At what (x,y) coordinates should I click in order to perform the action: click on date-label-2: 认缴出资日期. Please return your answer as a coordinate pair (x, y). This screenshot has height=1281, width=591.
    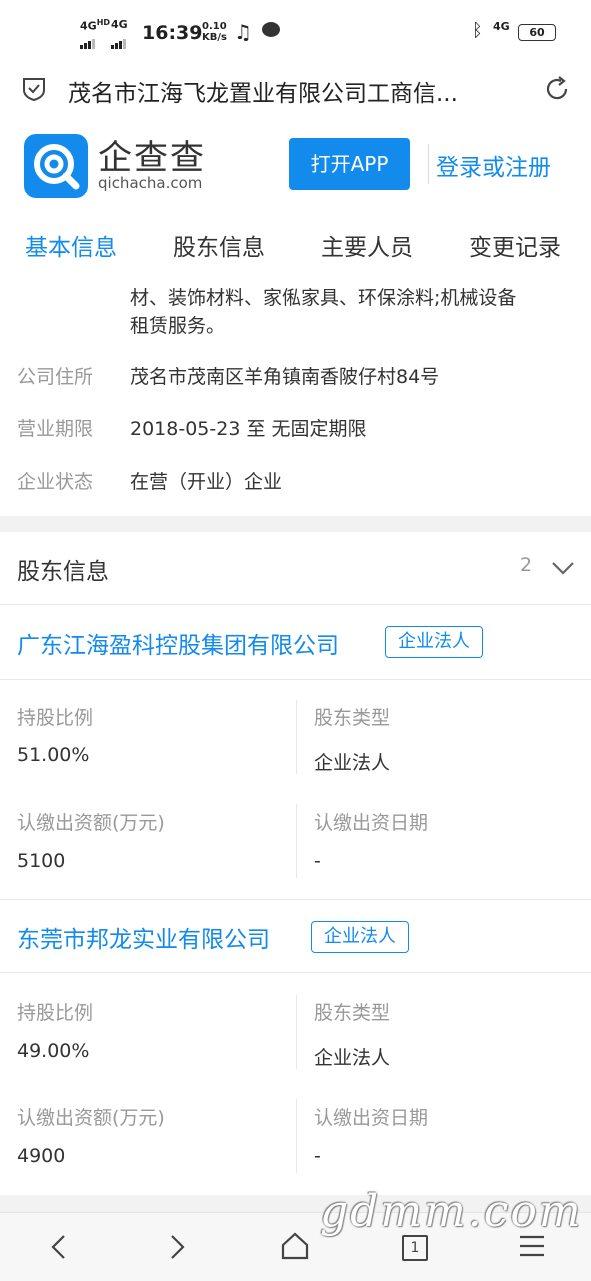
    Looking at the image, I should click on (371, 1118).